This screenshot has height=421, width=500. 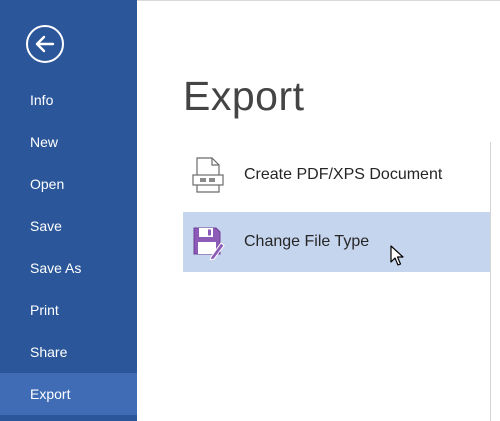 I want to click on option-label: Change File Type, so click(x=307, y=241).